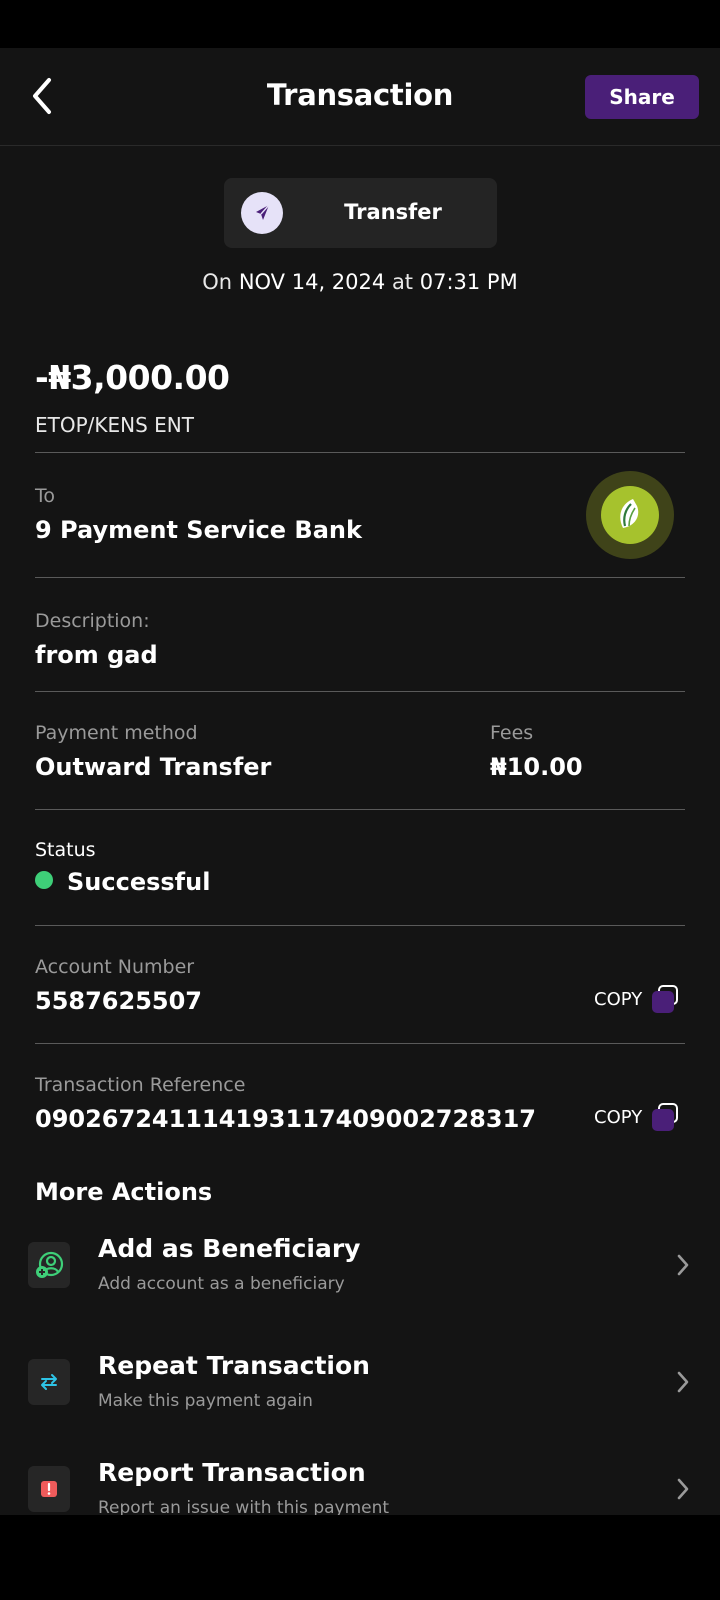 Image resolution: width=720 pixels, height=1600 pixels. What do you see at coordinates (65, 850) in the screenshot?
I see `status-label: Status` at bounding box center [65, 850].